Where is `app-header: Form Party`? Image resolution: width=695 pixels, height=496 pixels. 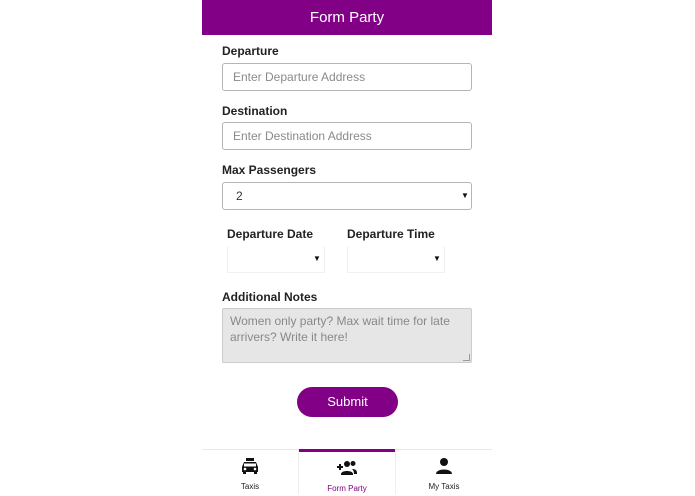 app-header: Form Party is located at coordinates (347, 17).